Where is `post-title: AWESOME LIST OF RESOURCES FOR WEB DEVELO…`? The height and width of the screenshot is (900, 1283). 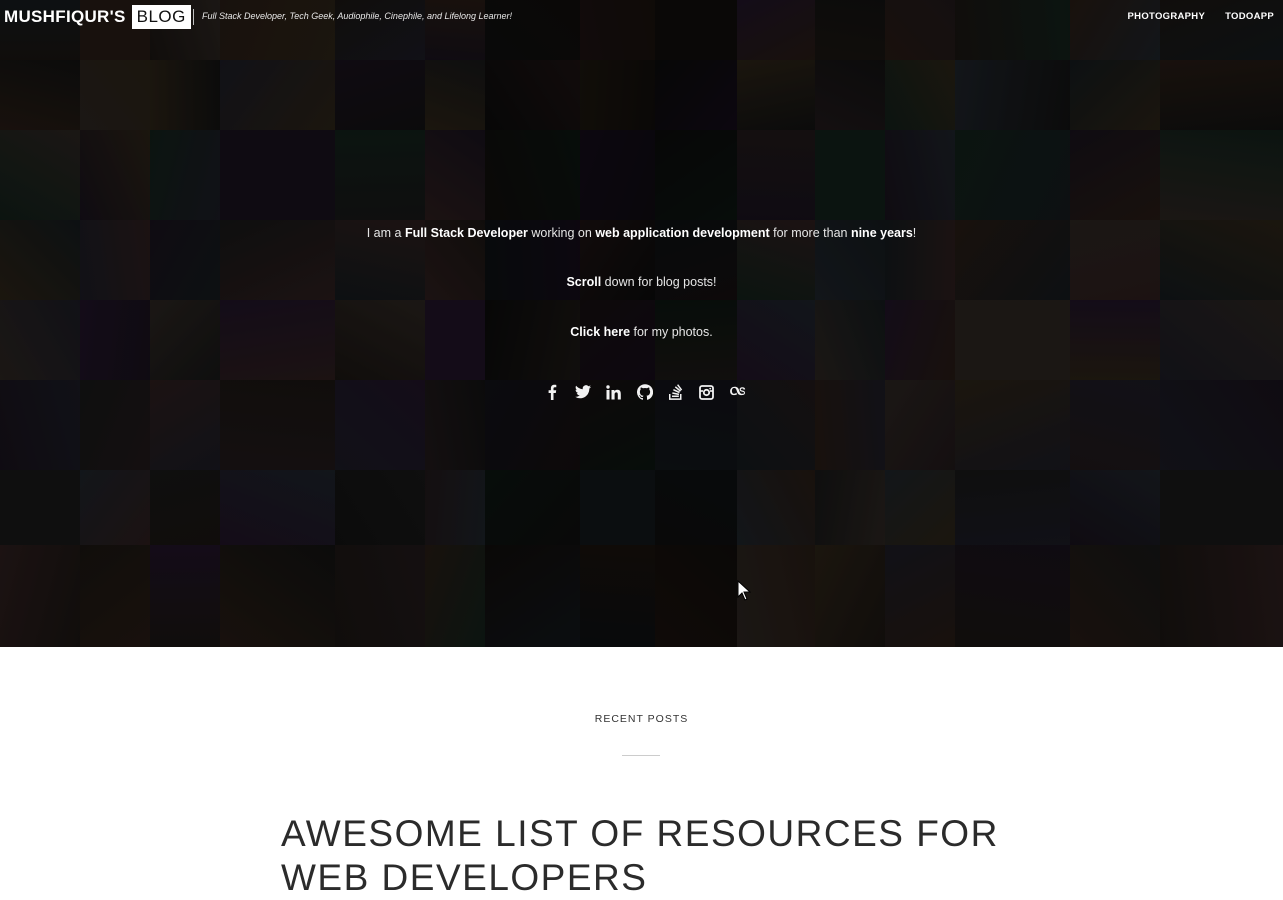 post-title: AWESOME LIST OF RESOURCES FOR WEB DEVELO… is located at coordinates (641, 856).